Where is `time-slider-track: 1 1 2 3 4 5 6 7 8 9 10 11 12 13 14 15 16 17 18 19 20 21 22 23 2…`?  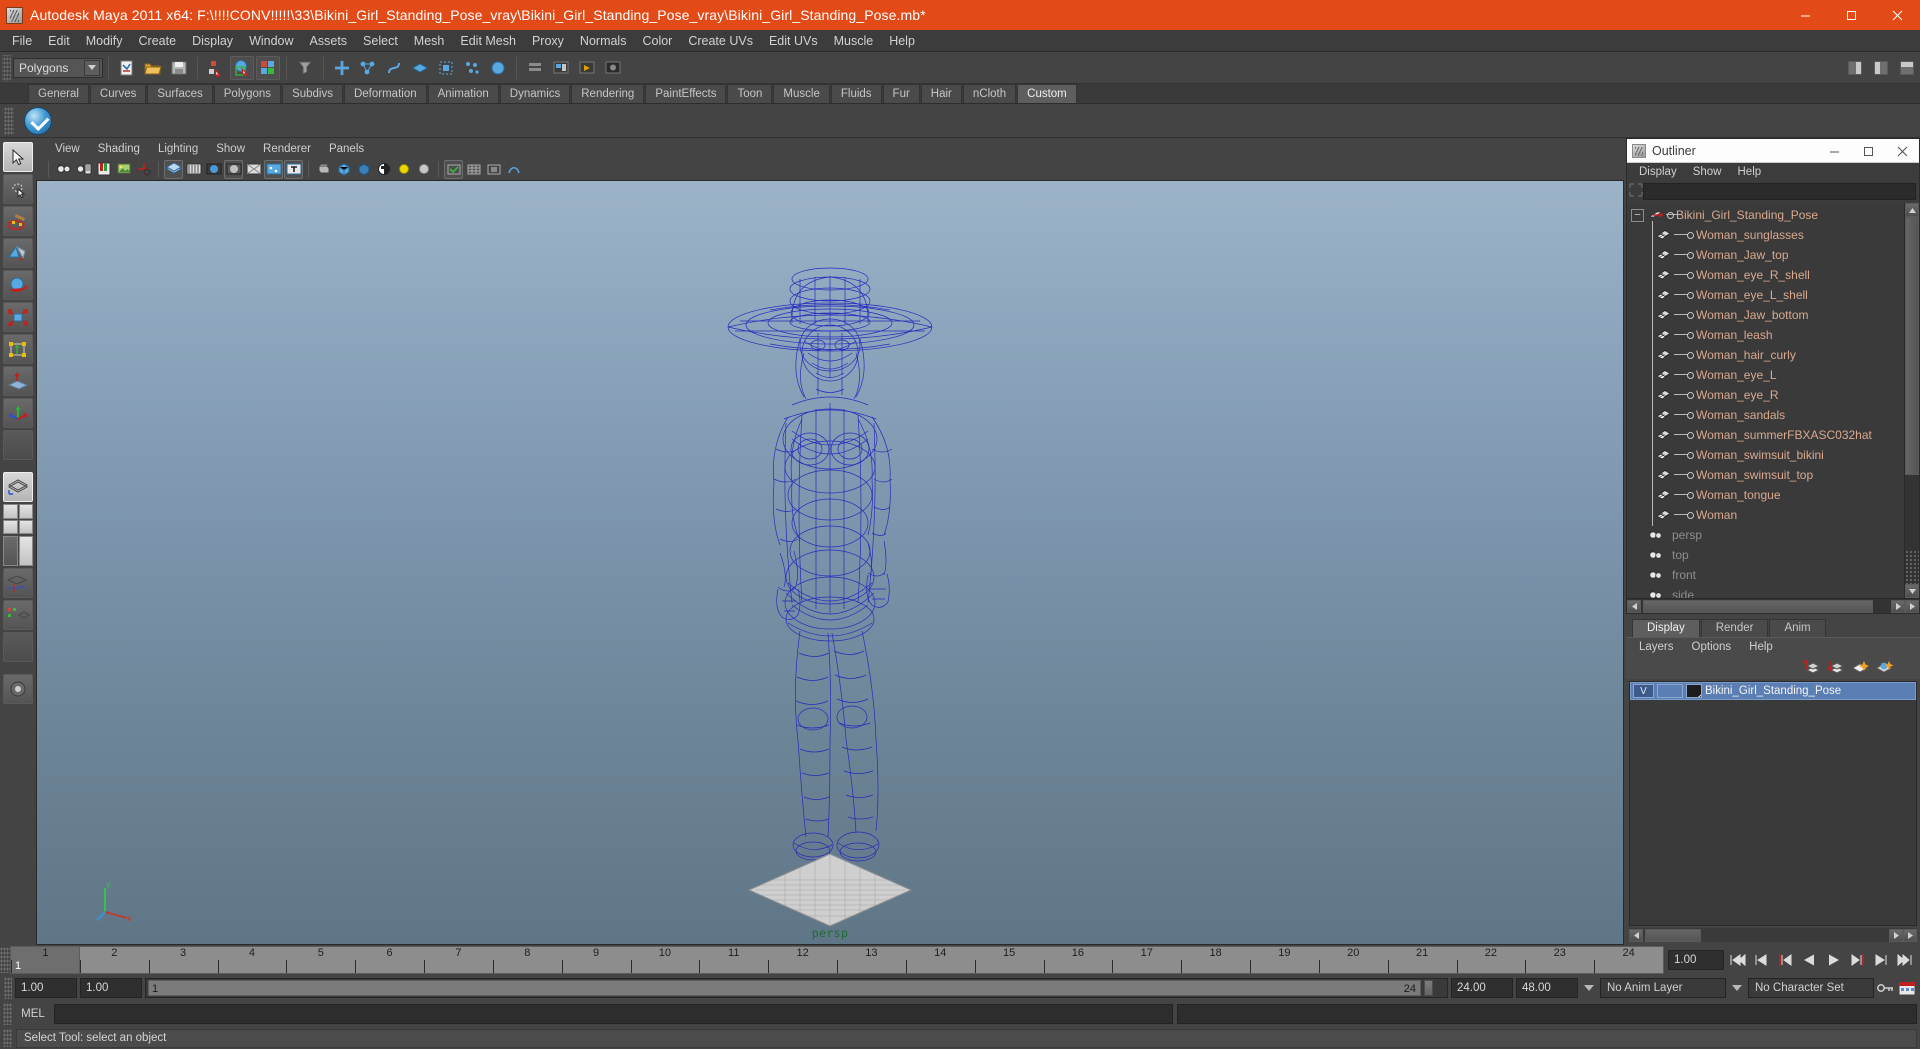
time-slider-track: 1 1 2 3 4 5 6 7 8 9 10 11 12 13 14 15 16 17 18 19 20 21 22 23 2… is located at coordinates (837, 960).